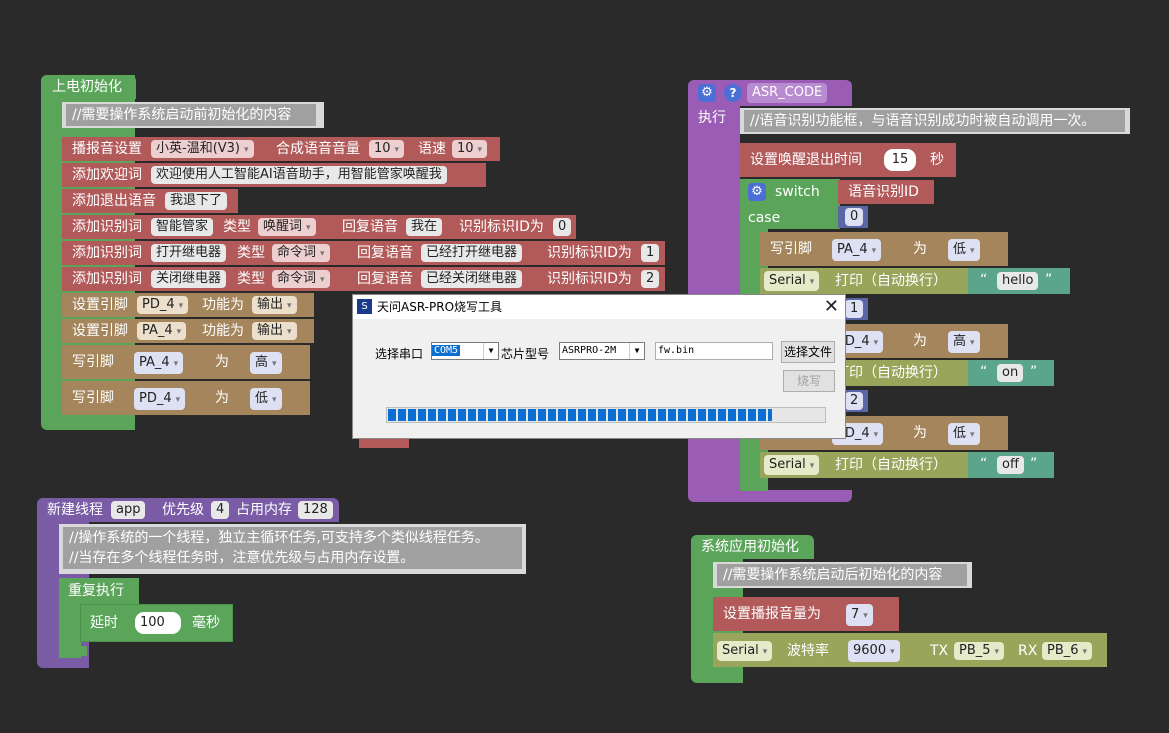 This screenshot has width=1169, height=733. Describe the element at coordinates (764, 218) in the screenshot. I see `case-label: case` at that location.